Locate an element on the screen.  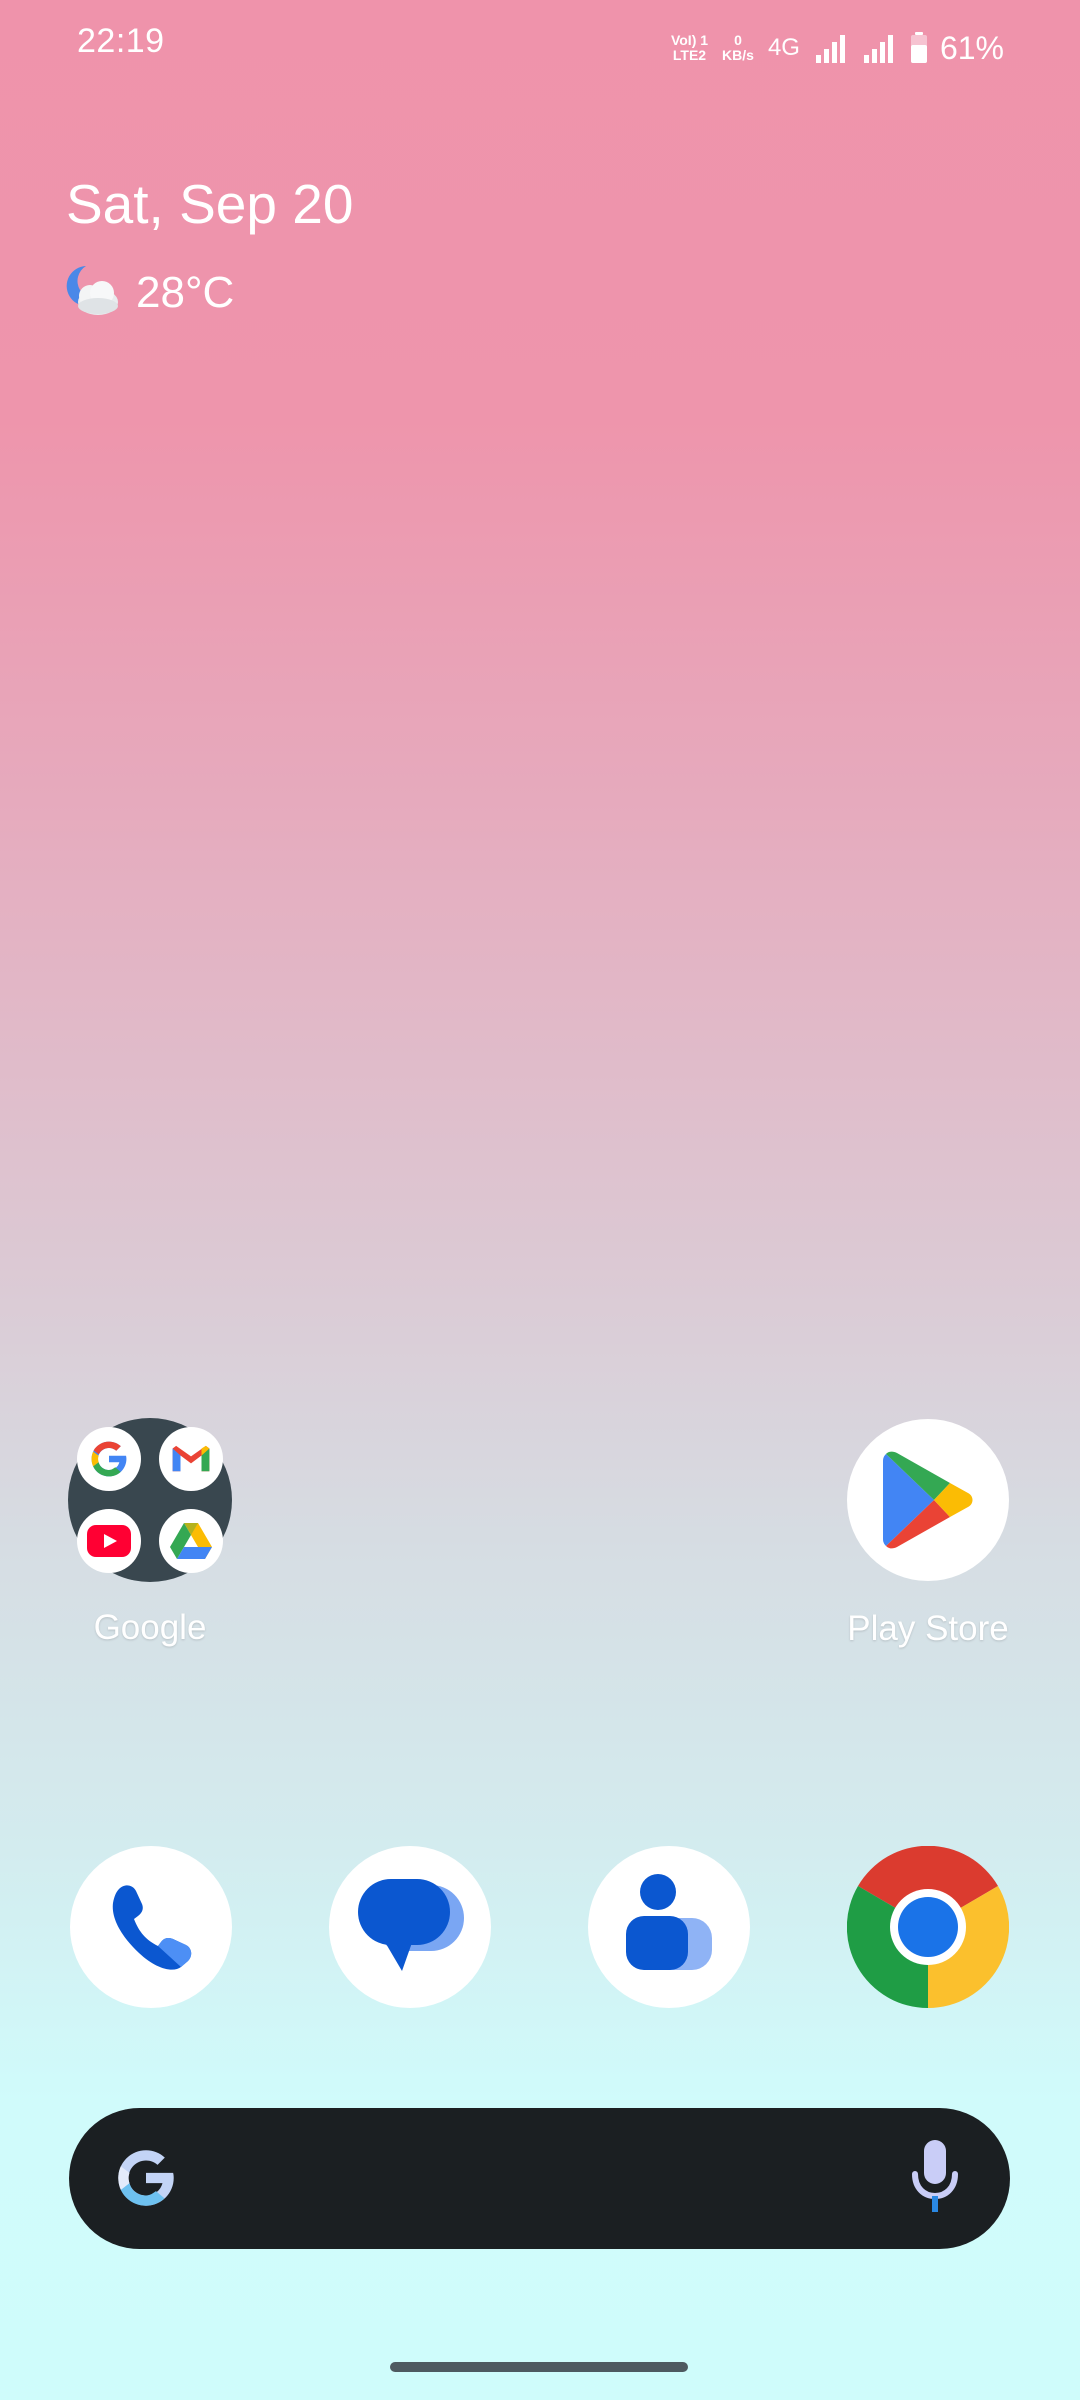
battery-icon is located at coordinates (919, 48).